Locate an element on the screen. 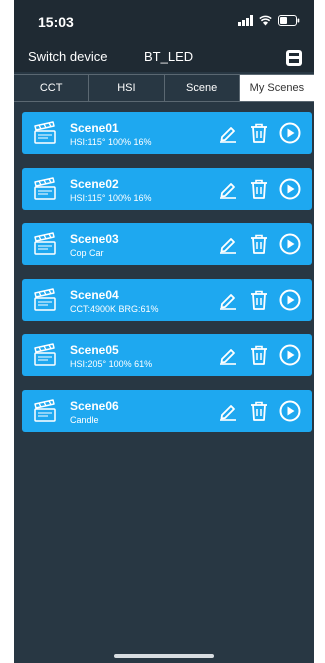 Image resolution: width=325 pixels, height=663 pixels. save-icon is located at coordinates (294, 58).